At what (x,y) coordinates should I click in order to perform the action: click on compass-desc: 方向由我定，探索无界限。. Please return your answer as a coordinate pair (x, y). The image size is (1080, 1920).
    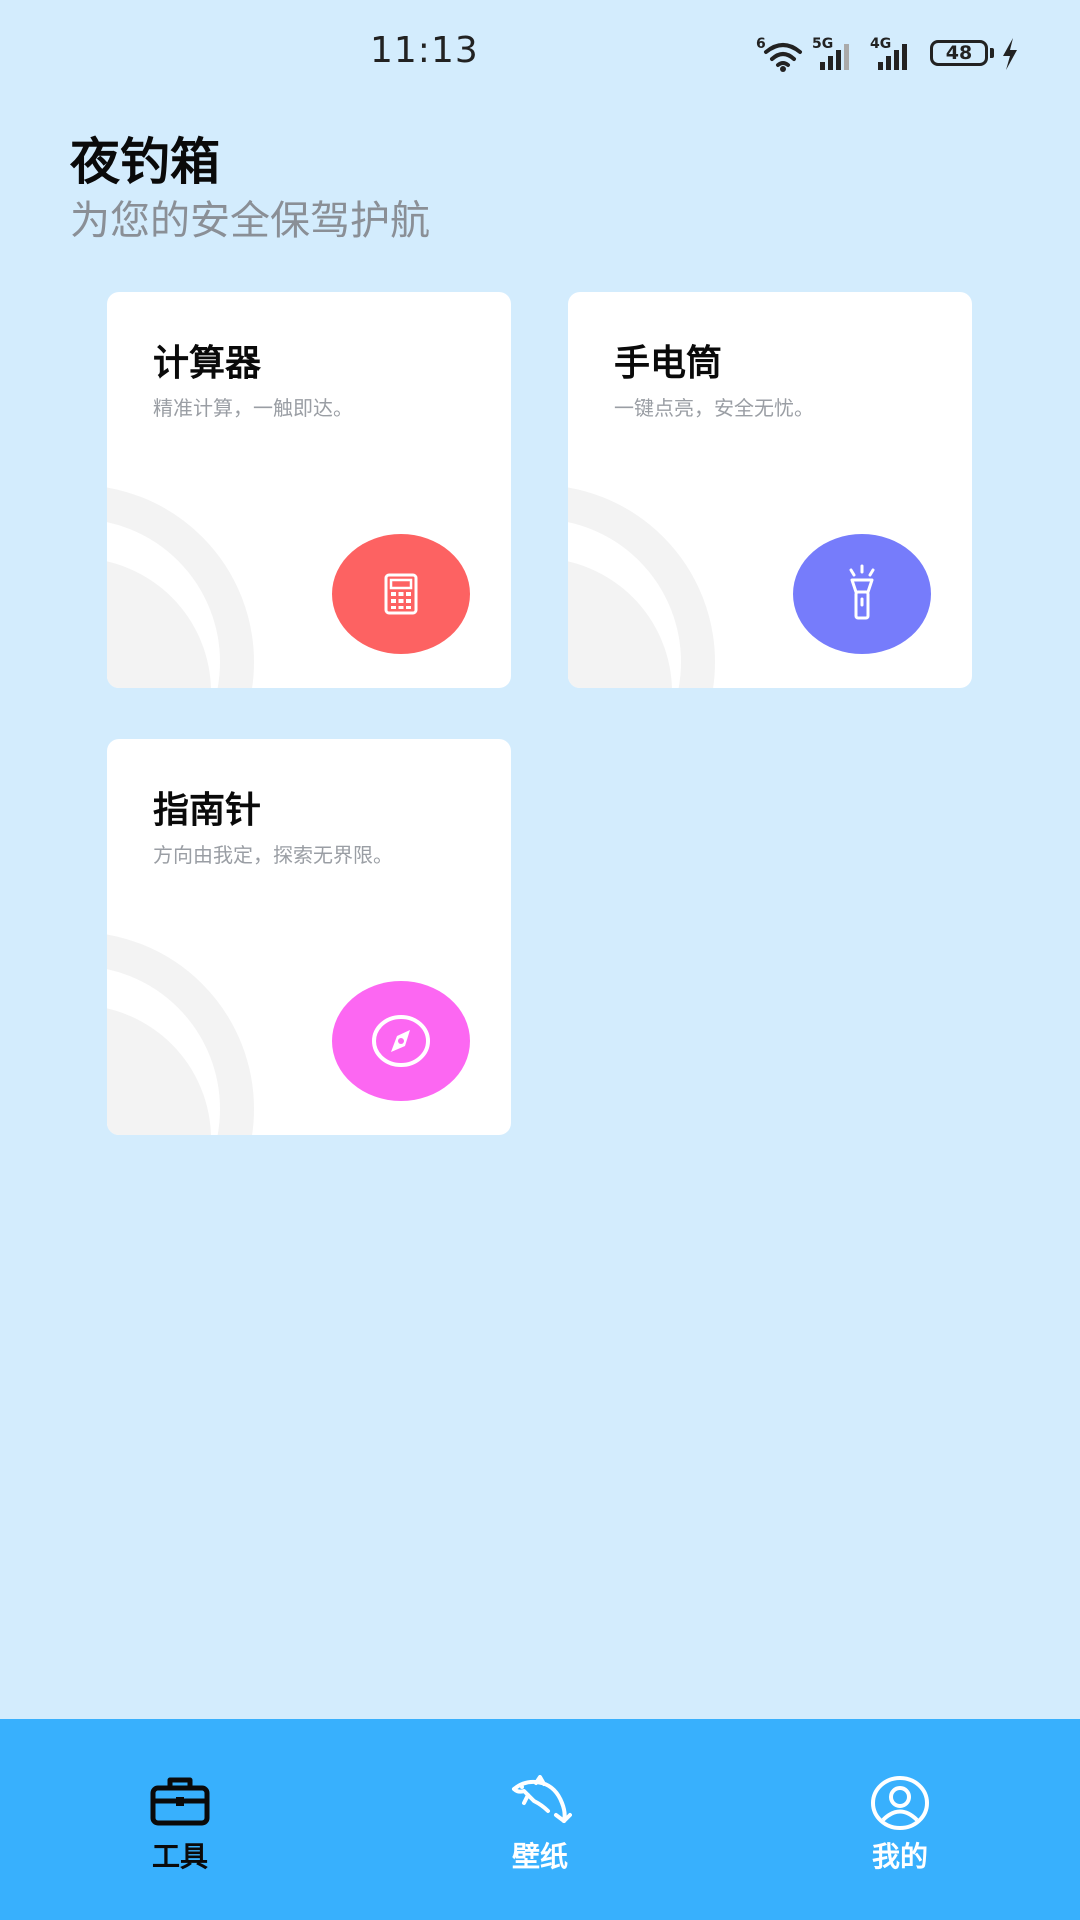
    Looking at the image, I should click on (273, 855).